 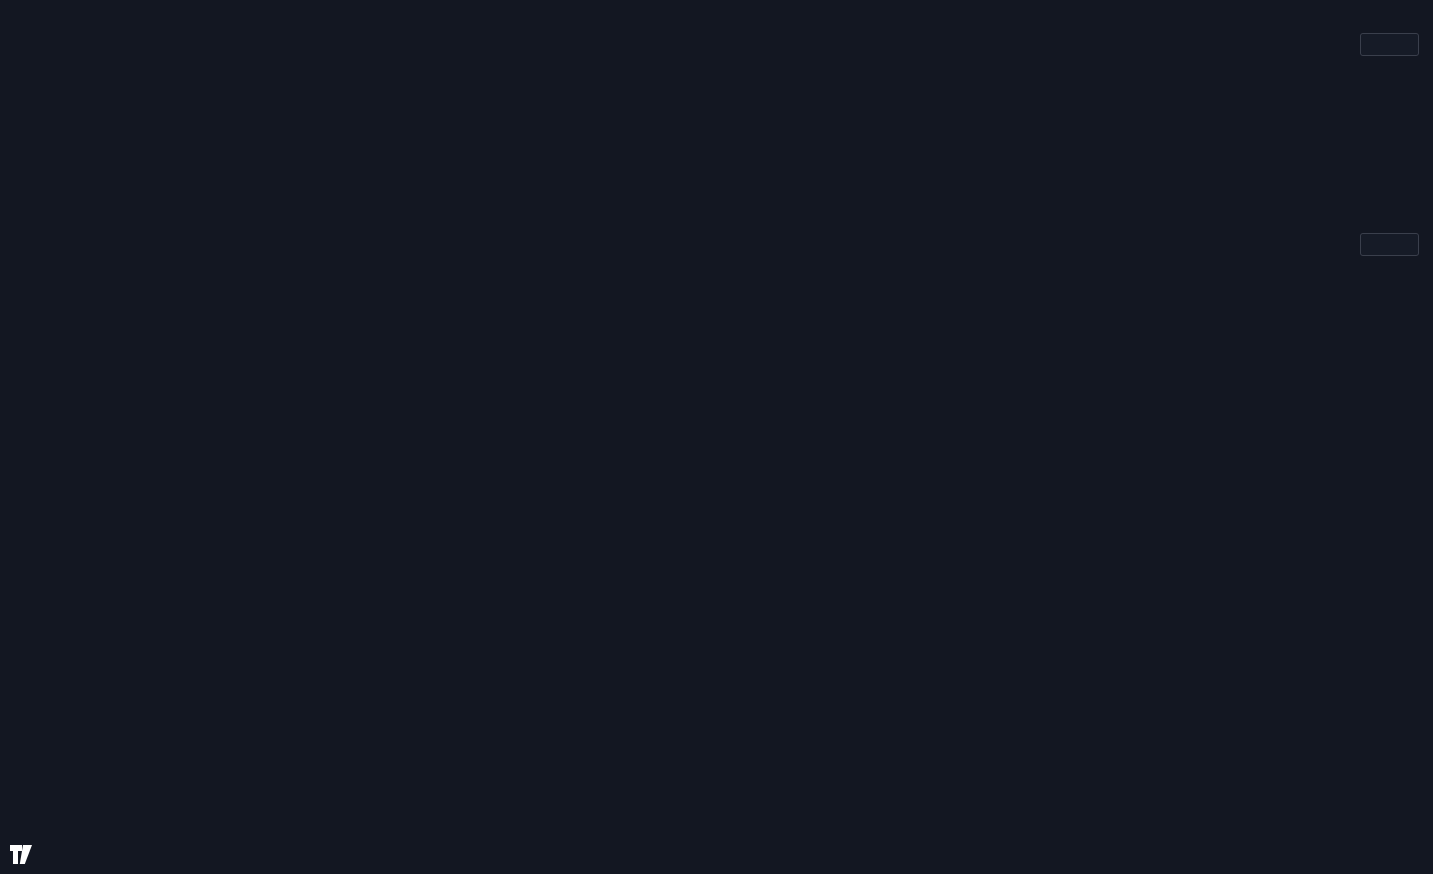 What do you see at coordinates (21, 854) in the screenshot?
I see `tradingview-logo-icon` at bounding box center [21, 854].